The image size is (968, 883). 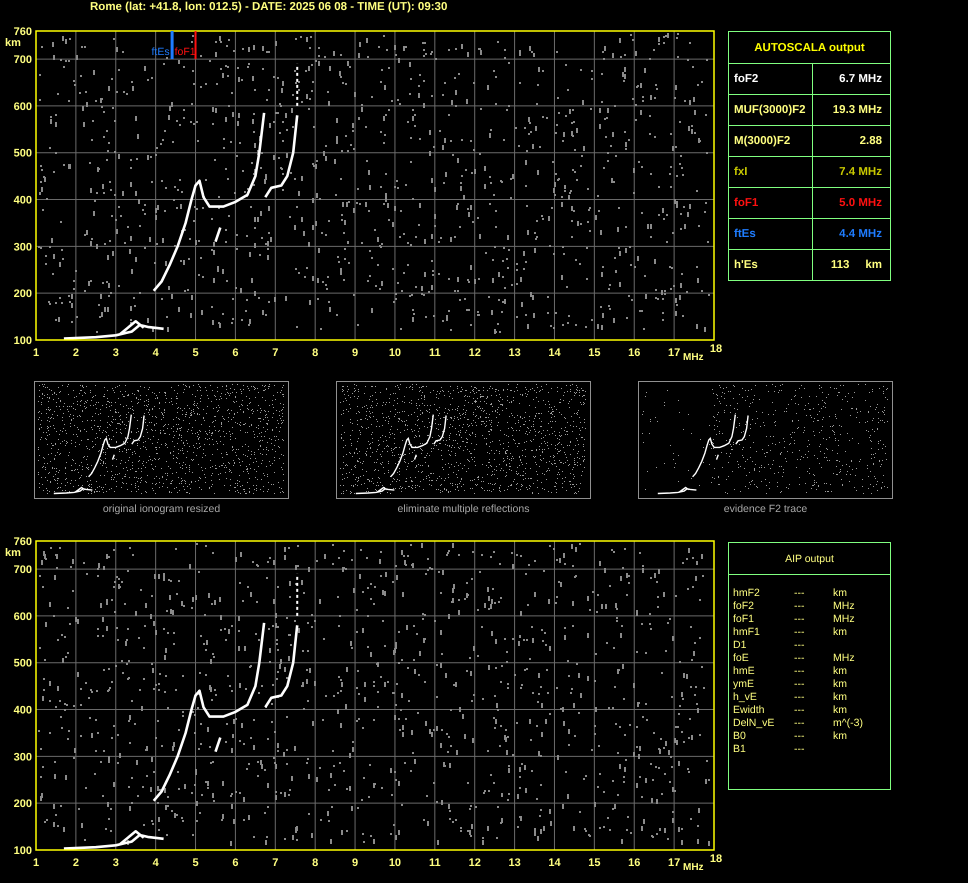 What do you see at coordinates (860, 79) in the screenshot?
I see `parameter-value: 6.7 MHz` at bounding box center [860, 79].